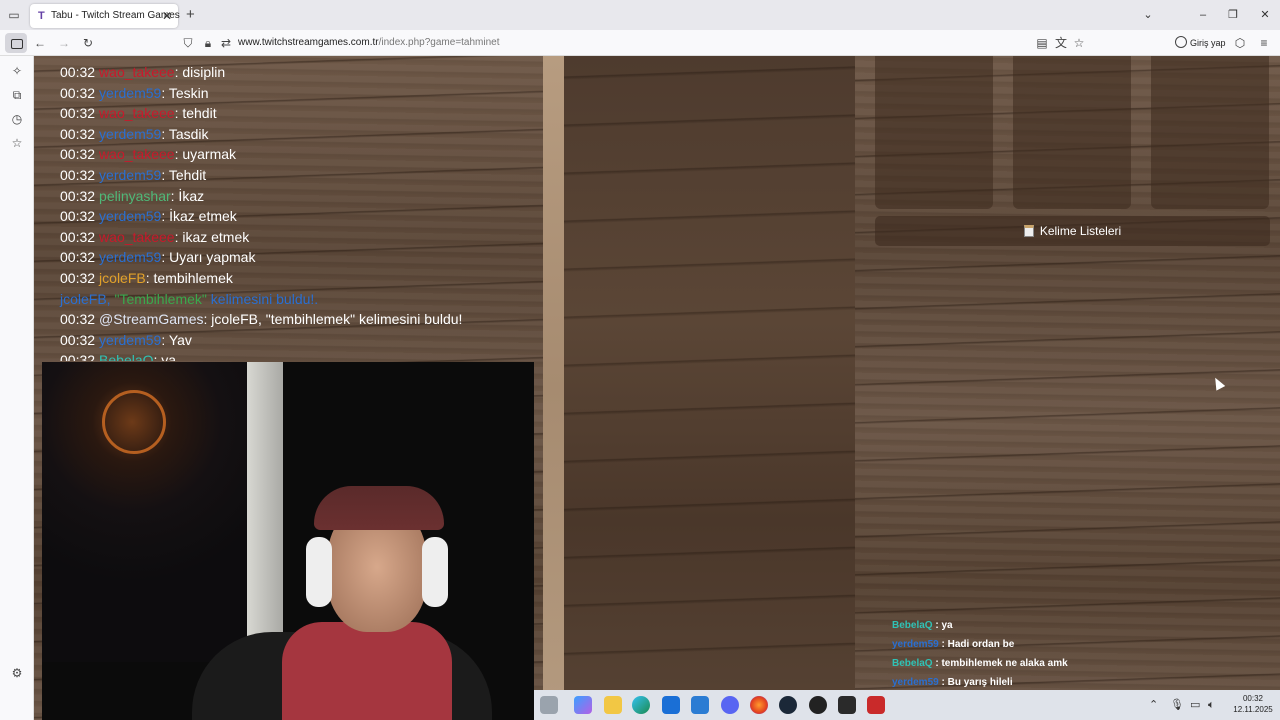  What do you see at coordinates (439, 42) in the screenshot?
I see `url-path: /index.php?game=tahminet` at bounding box center [439, 42].